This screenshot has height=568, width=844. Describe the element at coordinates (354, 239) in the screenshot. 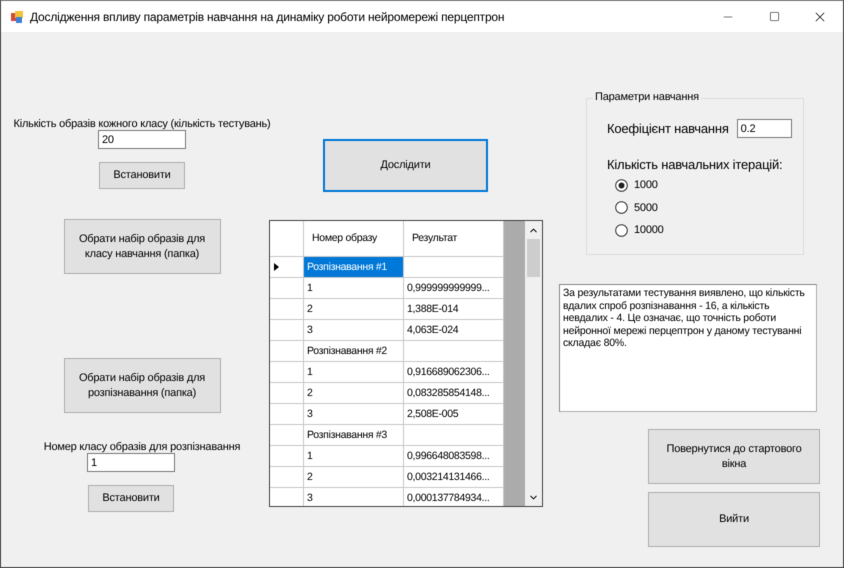

I see `column-header: Номер образу` at that location.